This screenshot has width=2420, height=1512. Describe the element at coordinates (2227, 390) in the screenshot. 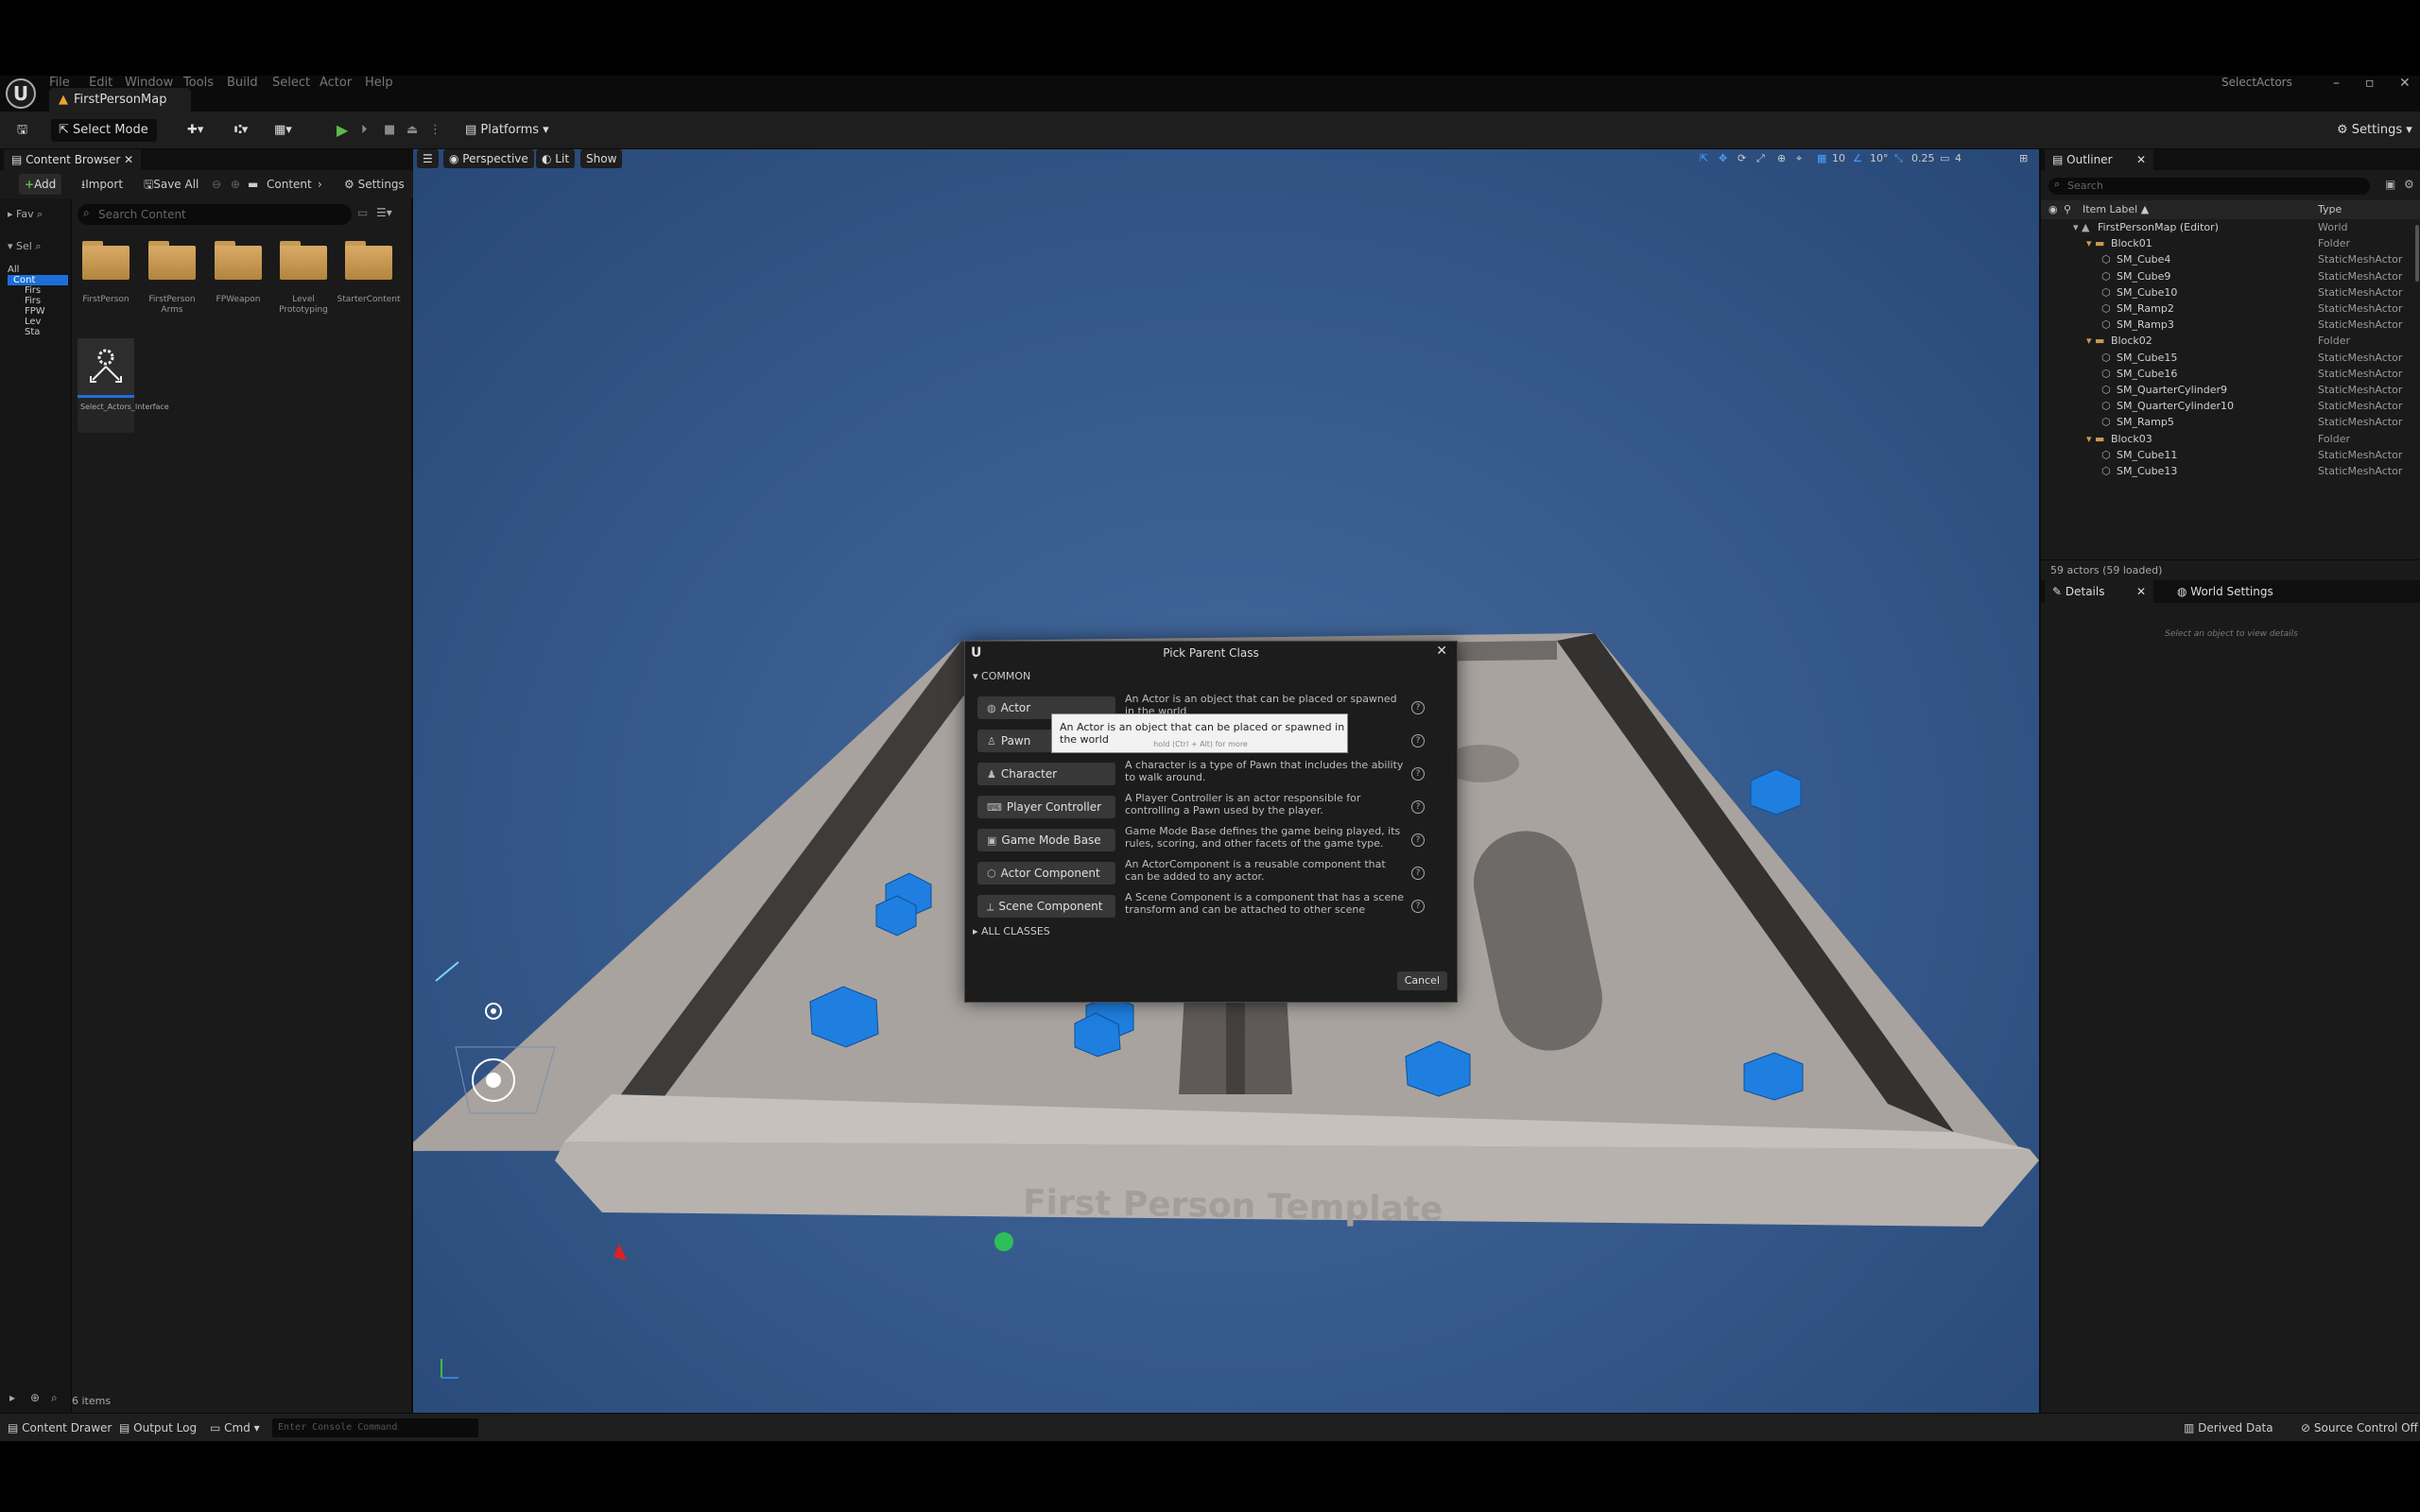

I see `outliner-row: ⬡ SM_QuarterCylinder9 StaticMeshActor` at that location.